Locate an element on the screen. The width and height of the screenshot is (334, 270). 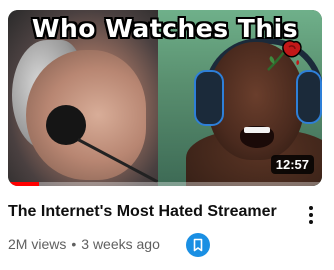
more-options-button is located at coordinates (311, 215).